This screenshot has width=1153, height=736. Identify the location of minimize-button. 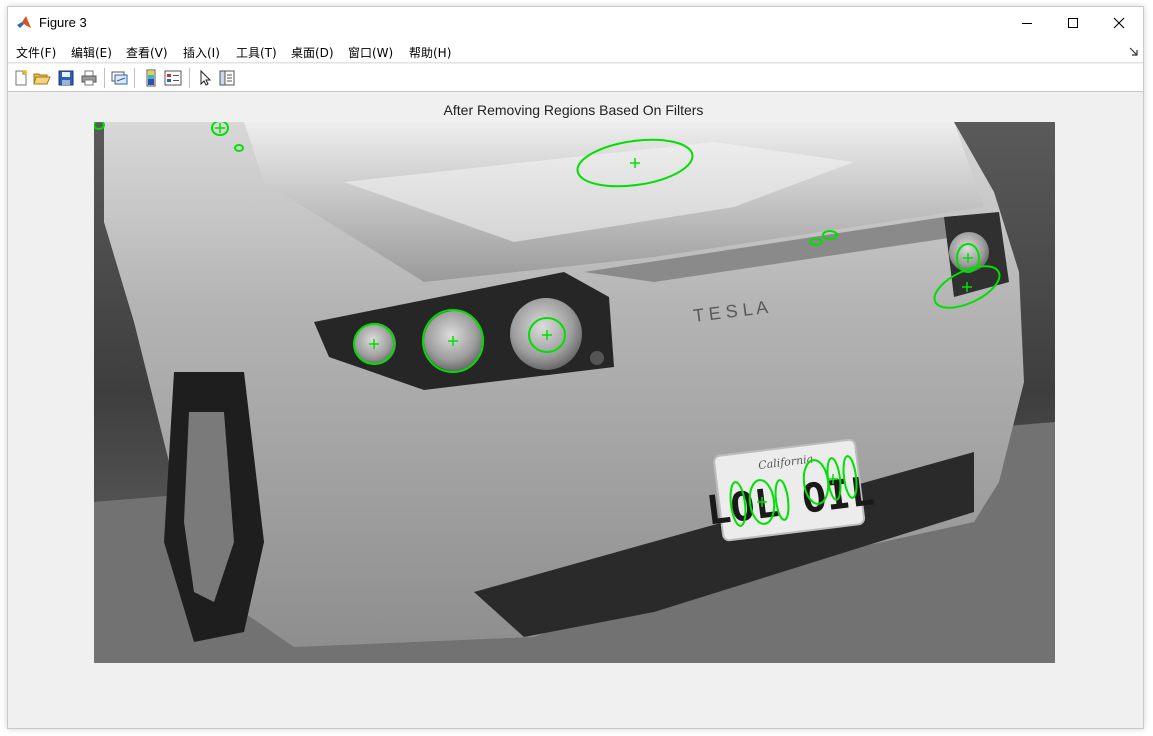
(1027, 23).